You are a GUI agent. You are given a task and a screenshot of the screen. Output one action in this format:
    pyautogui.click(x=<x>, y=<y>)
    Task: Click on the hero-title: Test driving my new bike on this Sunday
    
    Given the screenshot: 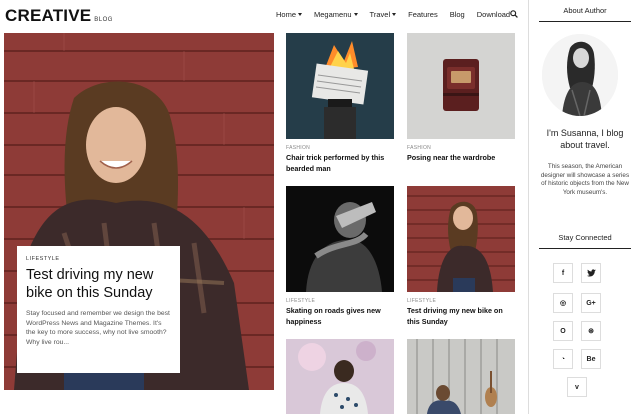 What is the action you would take?
    pyautogui.click(x=98, y=284)
    